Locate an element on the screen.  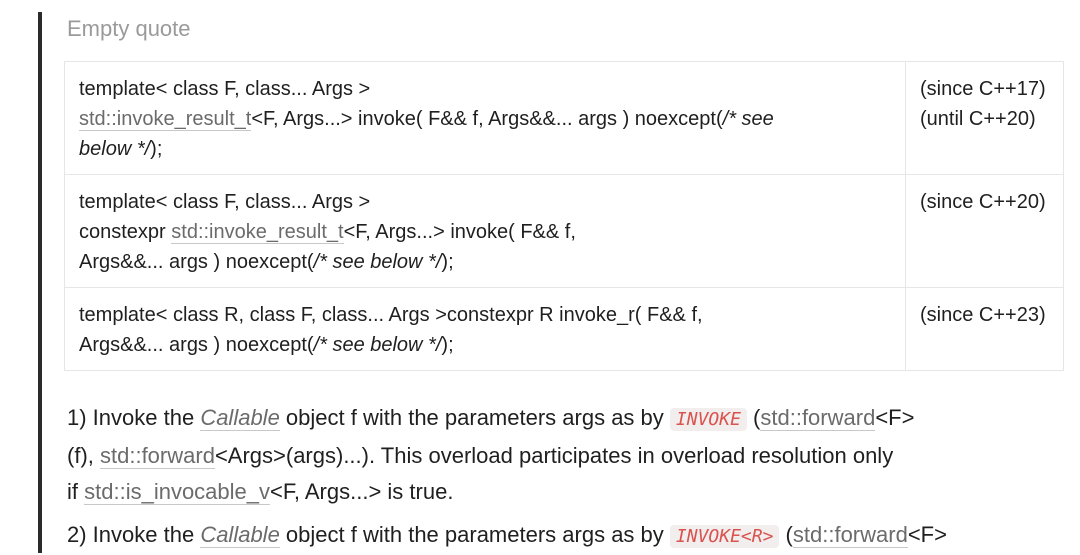
sig-line: below */); is located at coordinates (485, 149).